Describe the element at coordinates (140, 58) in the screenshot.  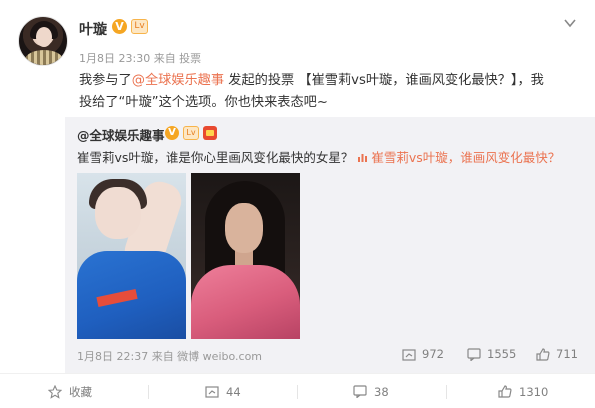
I see `post-meta: 1月8日 23:30 来自 投票` at that location.